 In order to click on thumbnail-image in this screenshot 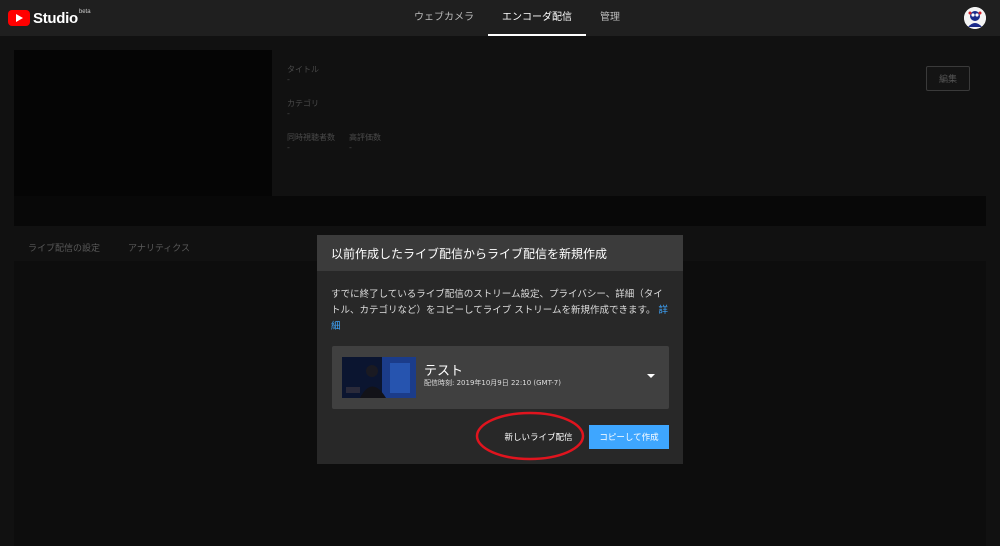, I will do `click(379, 377)`.